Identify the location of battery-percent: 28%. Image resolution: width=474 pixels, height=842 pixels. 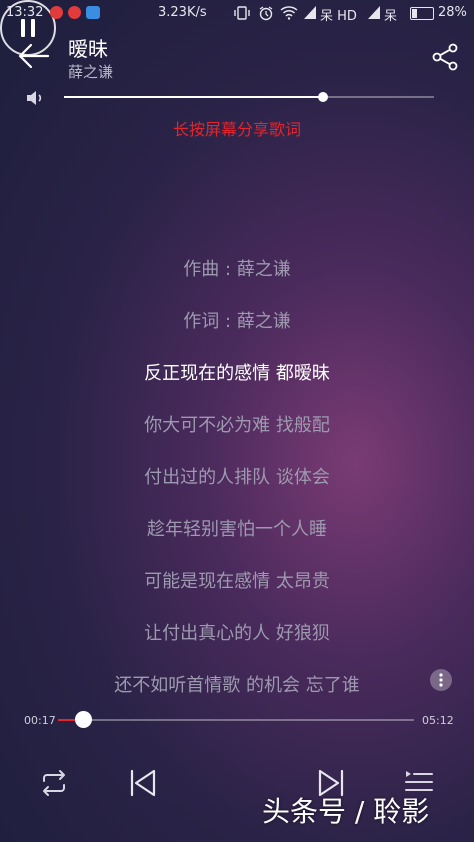
(452, 12).